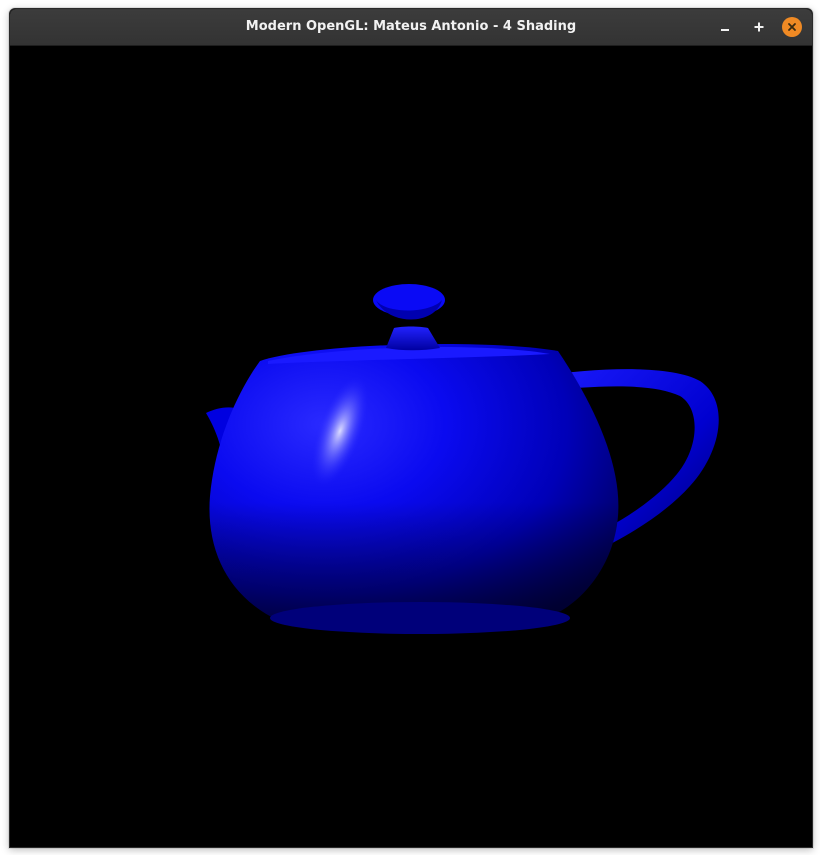 The image size is (820, 855). I want to click on close-button, so click(792, 27).